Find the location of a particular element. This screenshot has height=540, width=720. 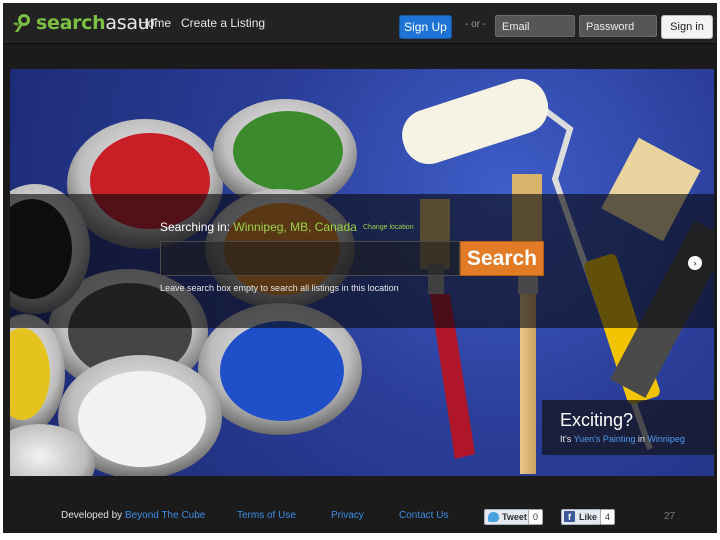

search-button: Search is located at coordinates (502, 258).